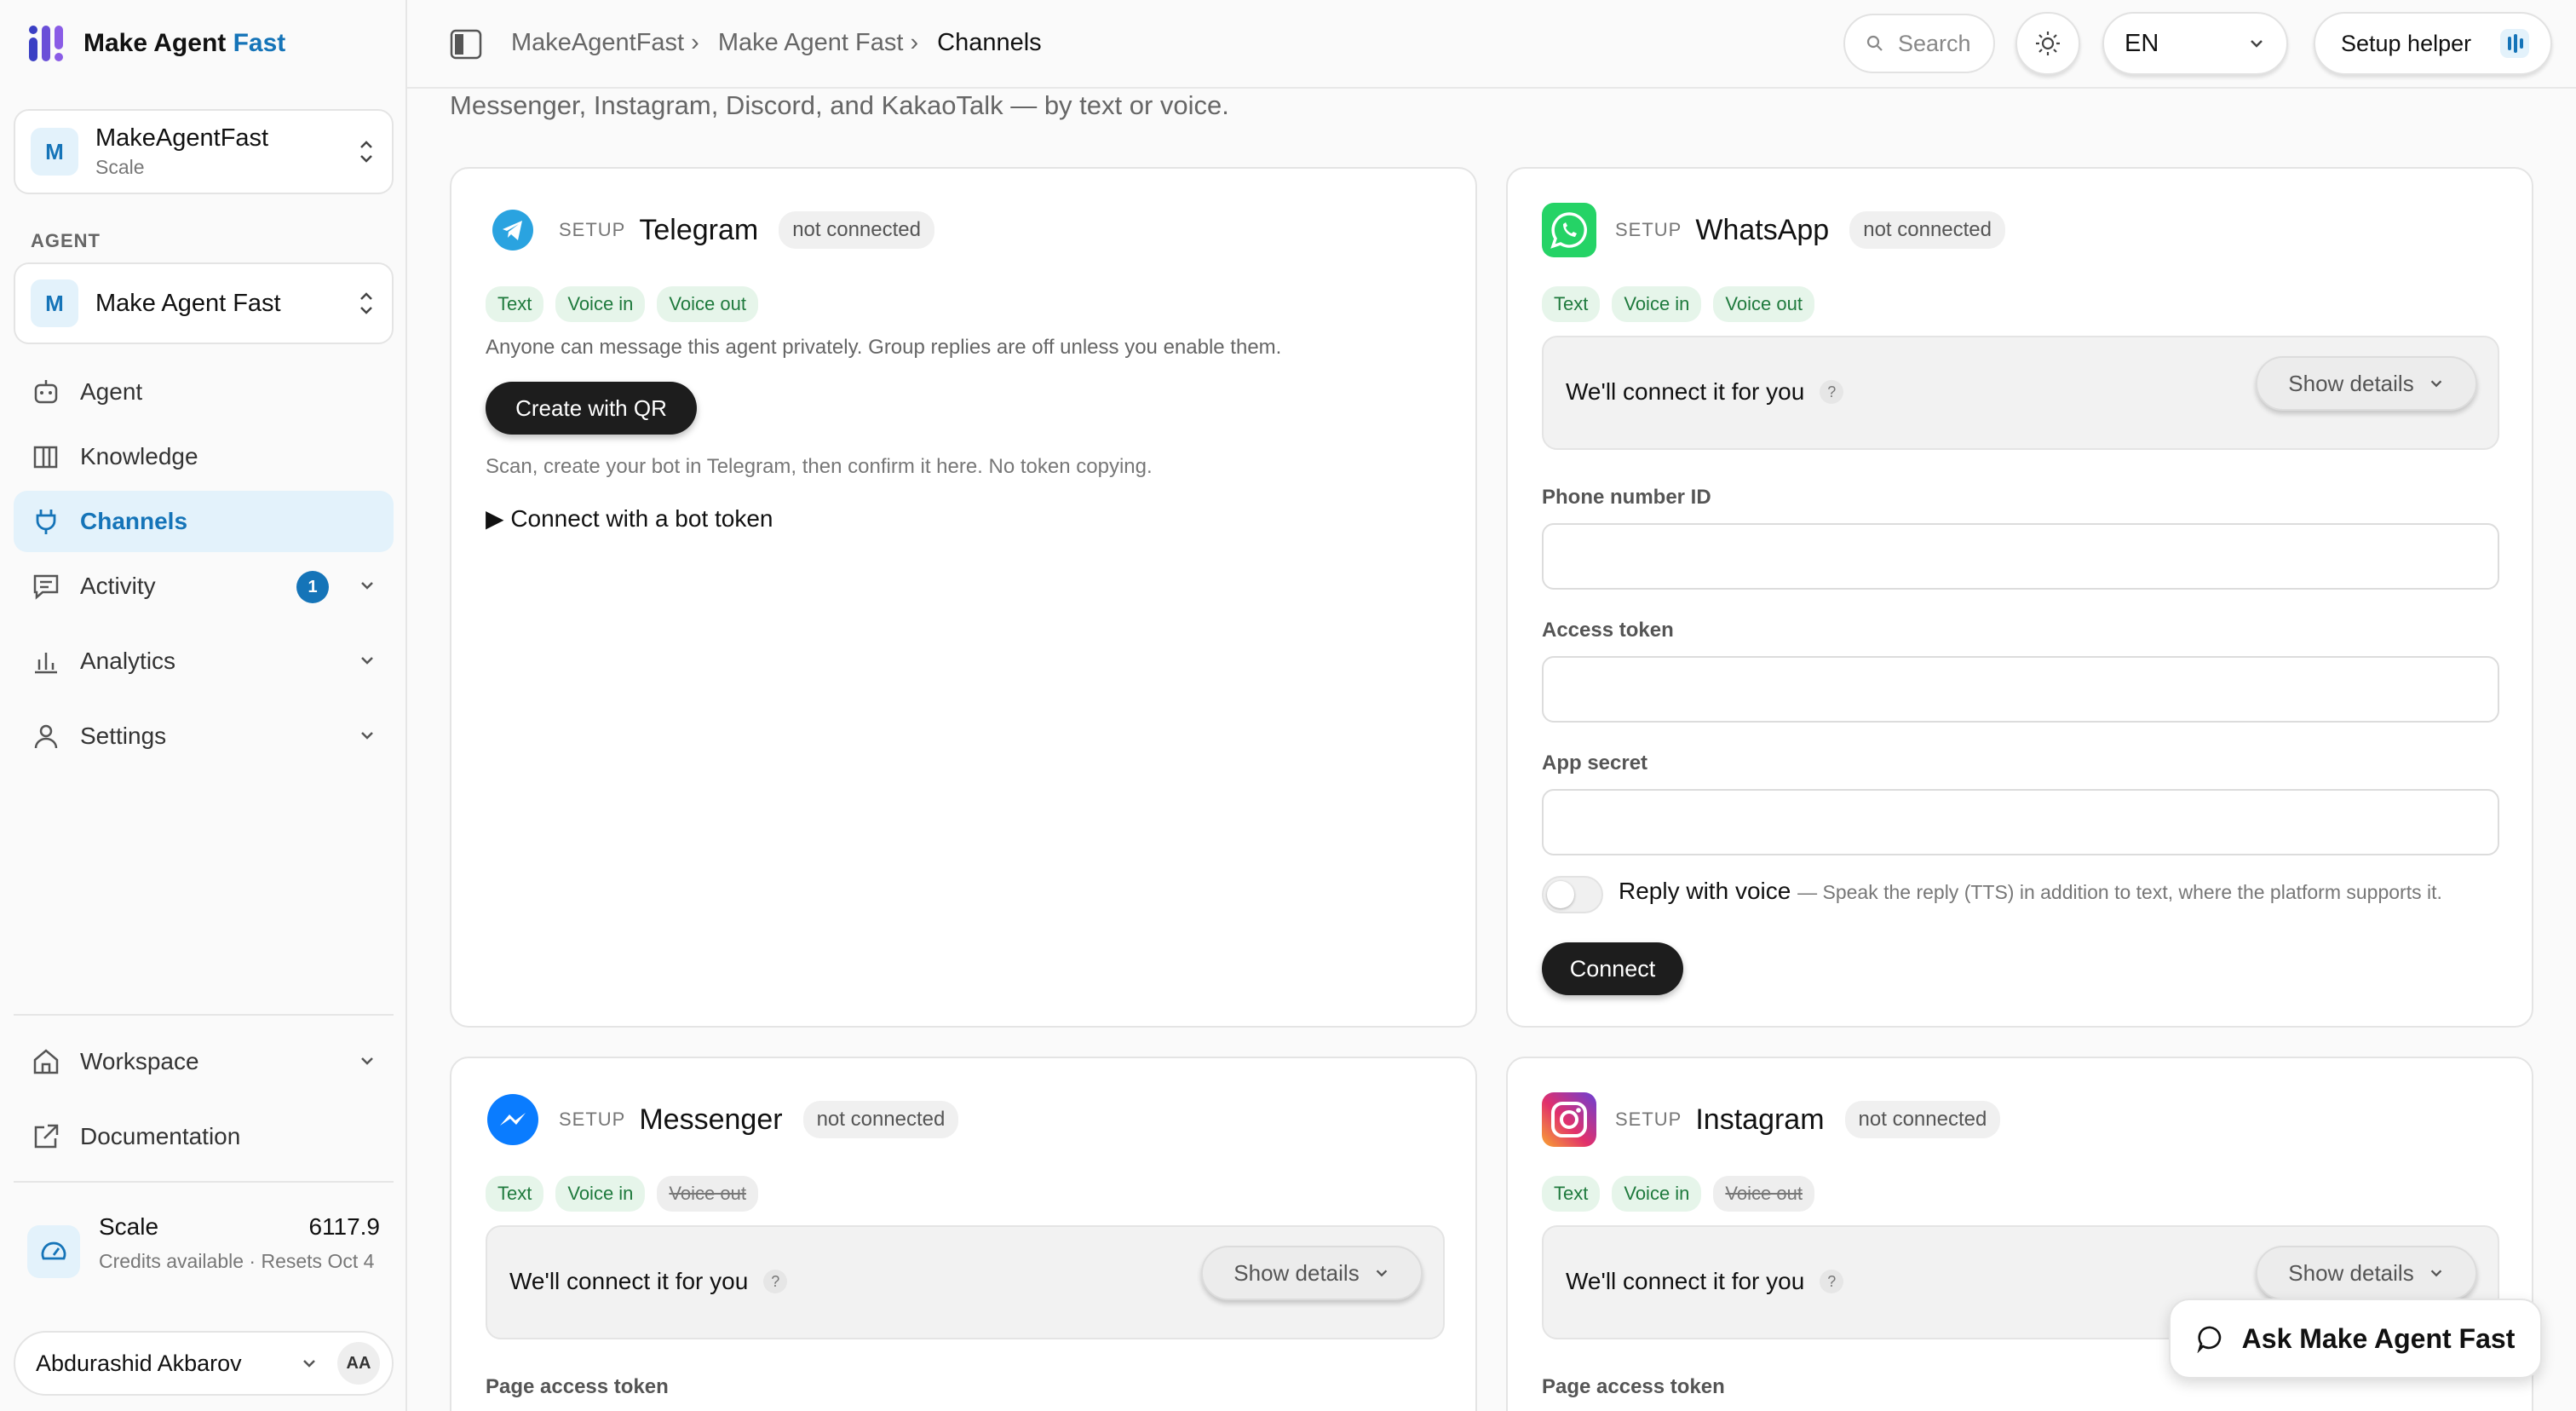 The image size is (2576, 1411). I want to click on plan-name: Scale, so click(129, 1226).